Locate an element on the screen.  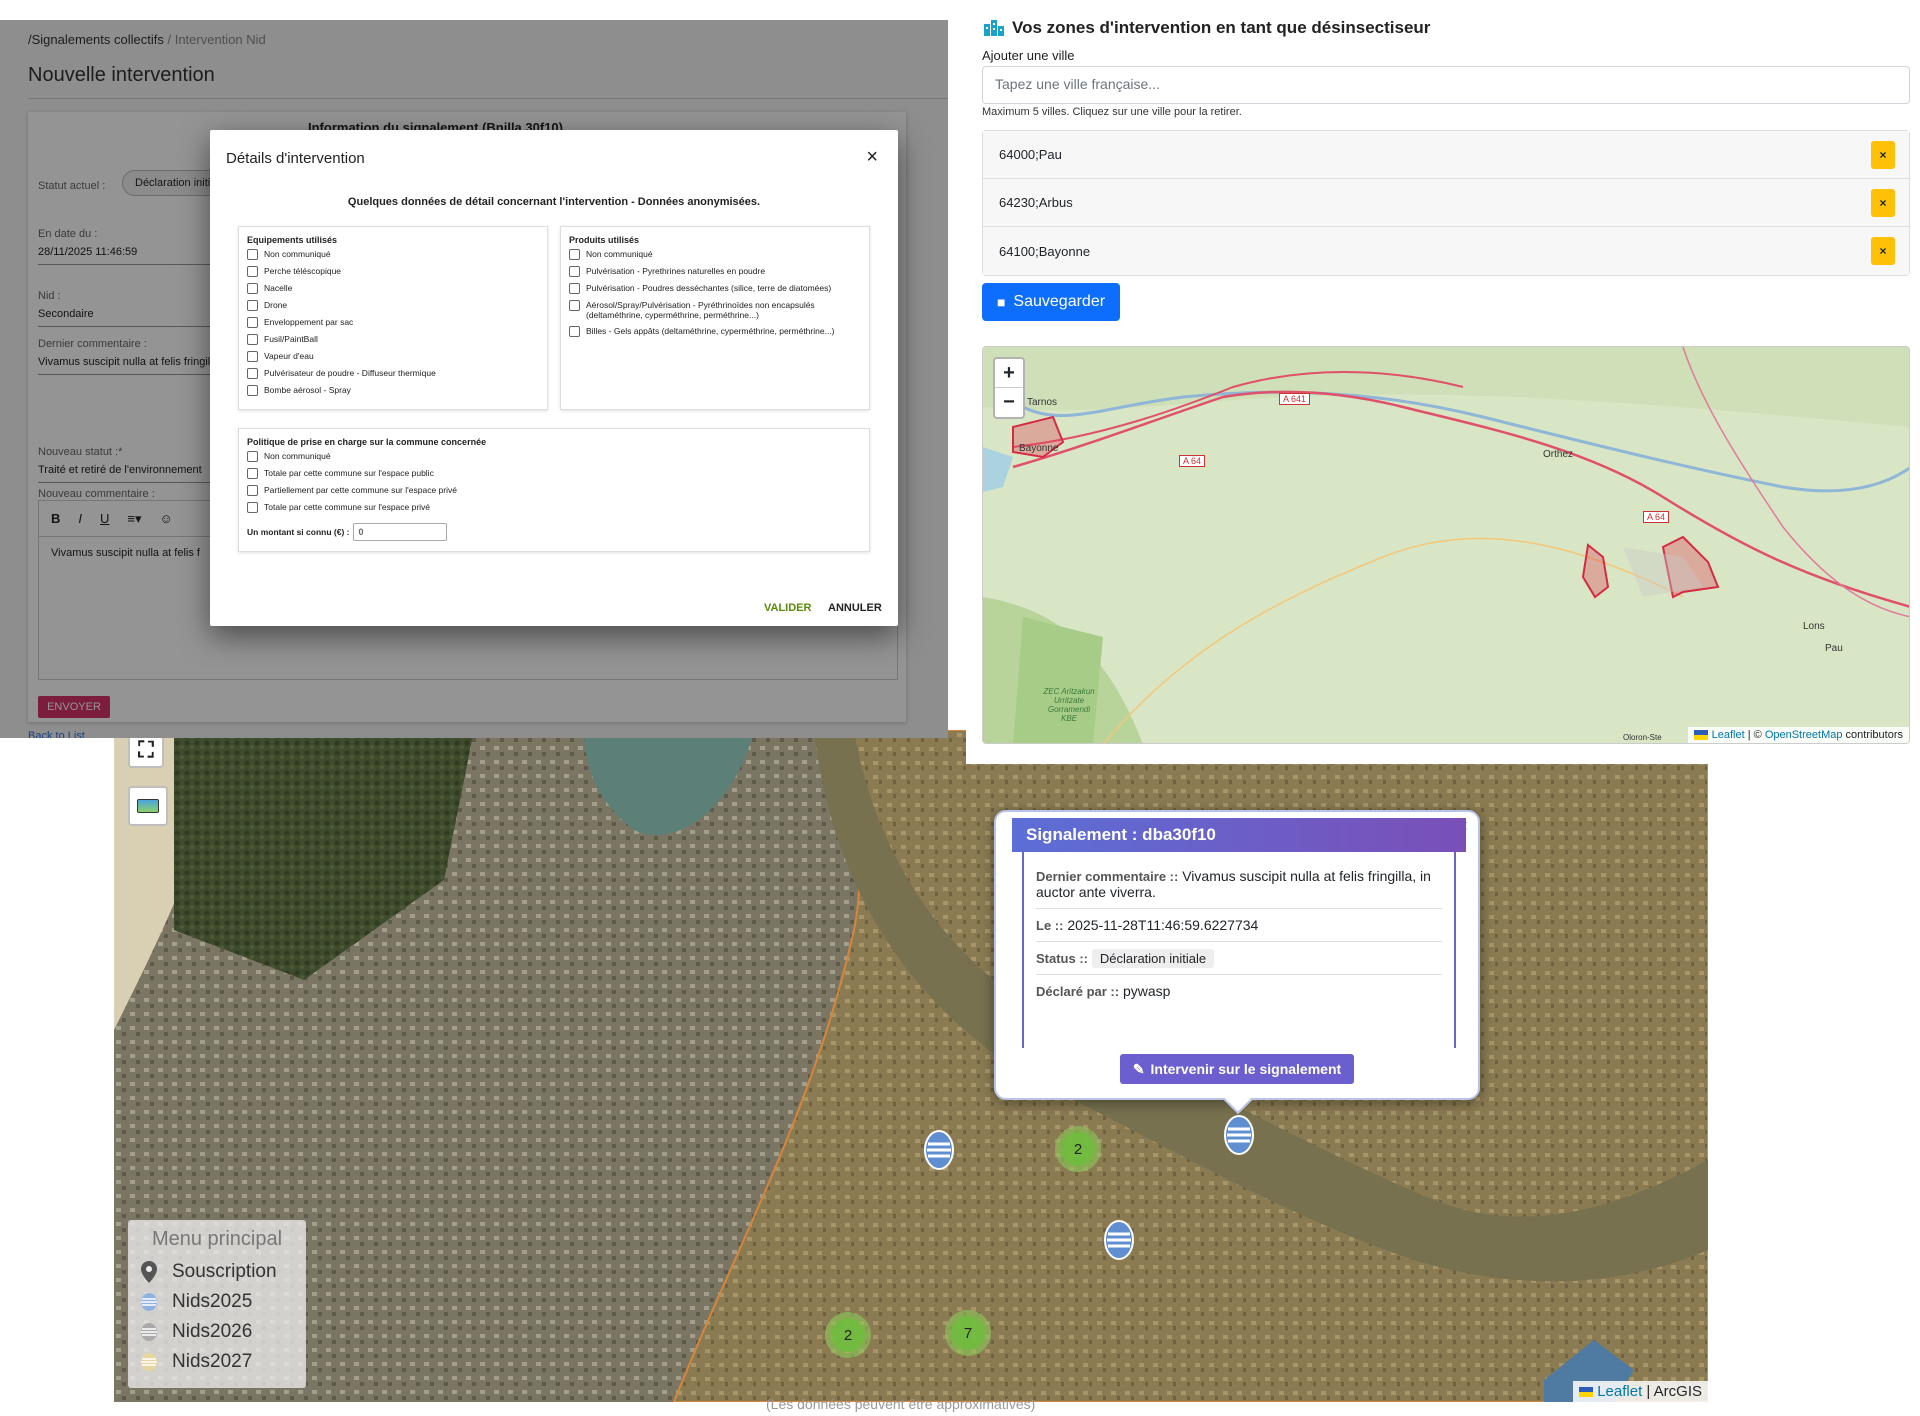
map-label: Tarnos is located at coordinates (1042, 402).